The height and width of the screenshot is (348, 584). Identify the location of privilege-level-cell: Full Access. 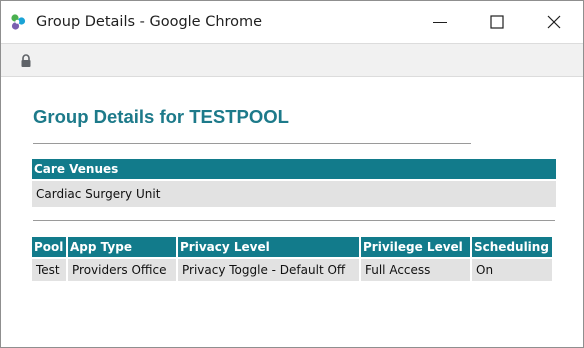
(415, 270).